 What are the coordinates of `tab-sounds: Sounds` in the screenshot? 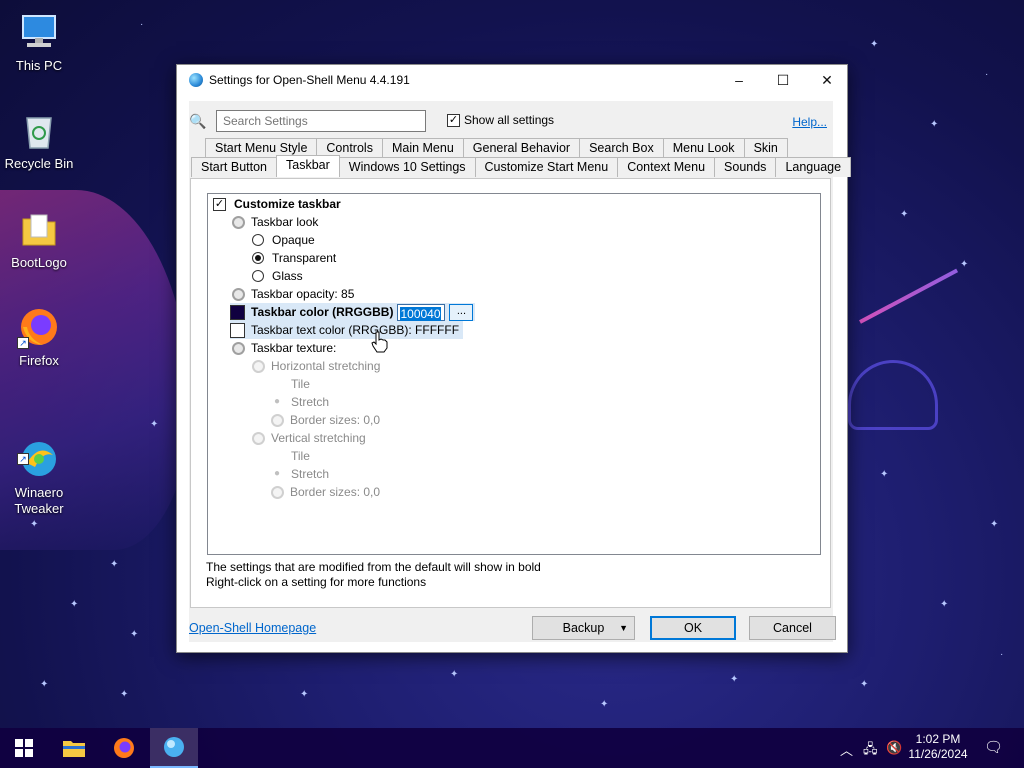 It's located at (745, 167).